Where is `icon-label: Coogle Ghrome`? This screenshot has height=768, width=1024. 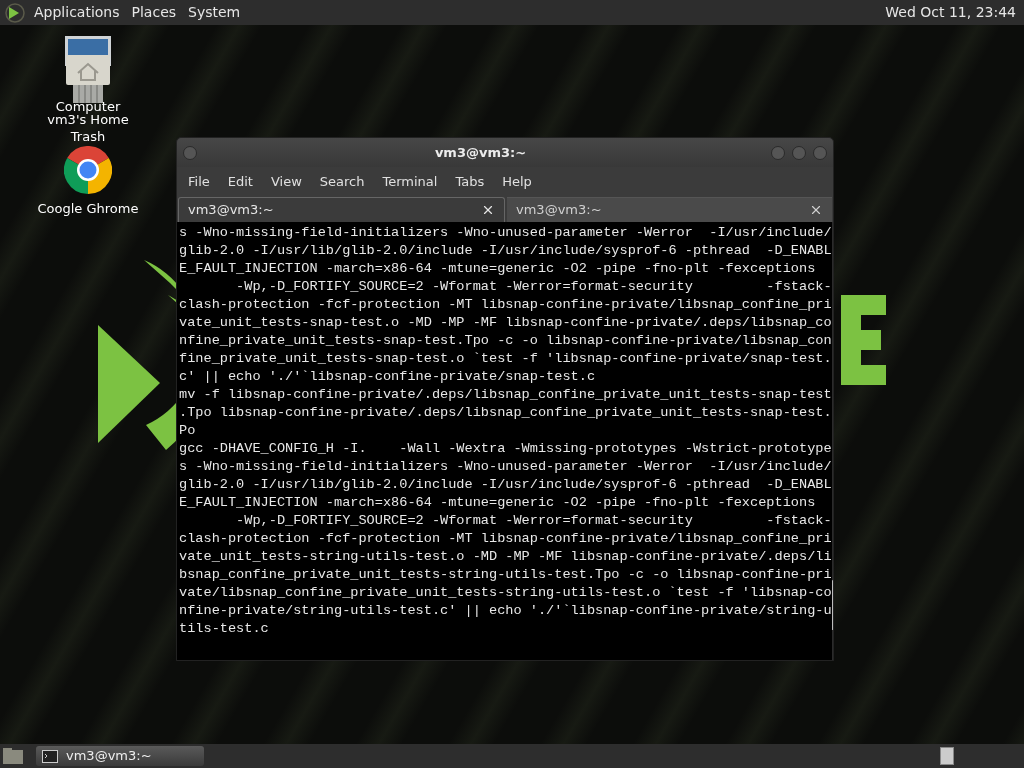
icon-label: Coogle Ghrome is located at coordinates (88, 209).